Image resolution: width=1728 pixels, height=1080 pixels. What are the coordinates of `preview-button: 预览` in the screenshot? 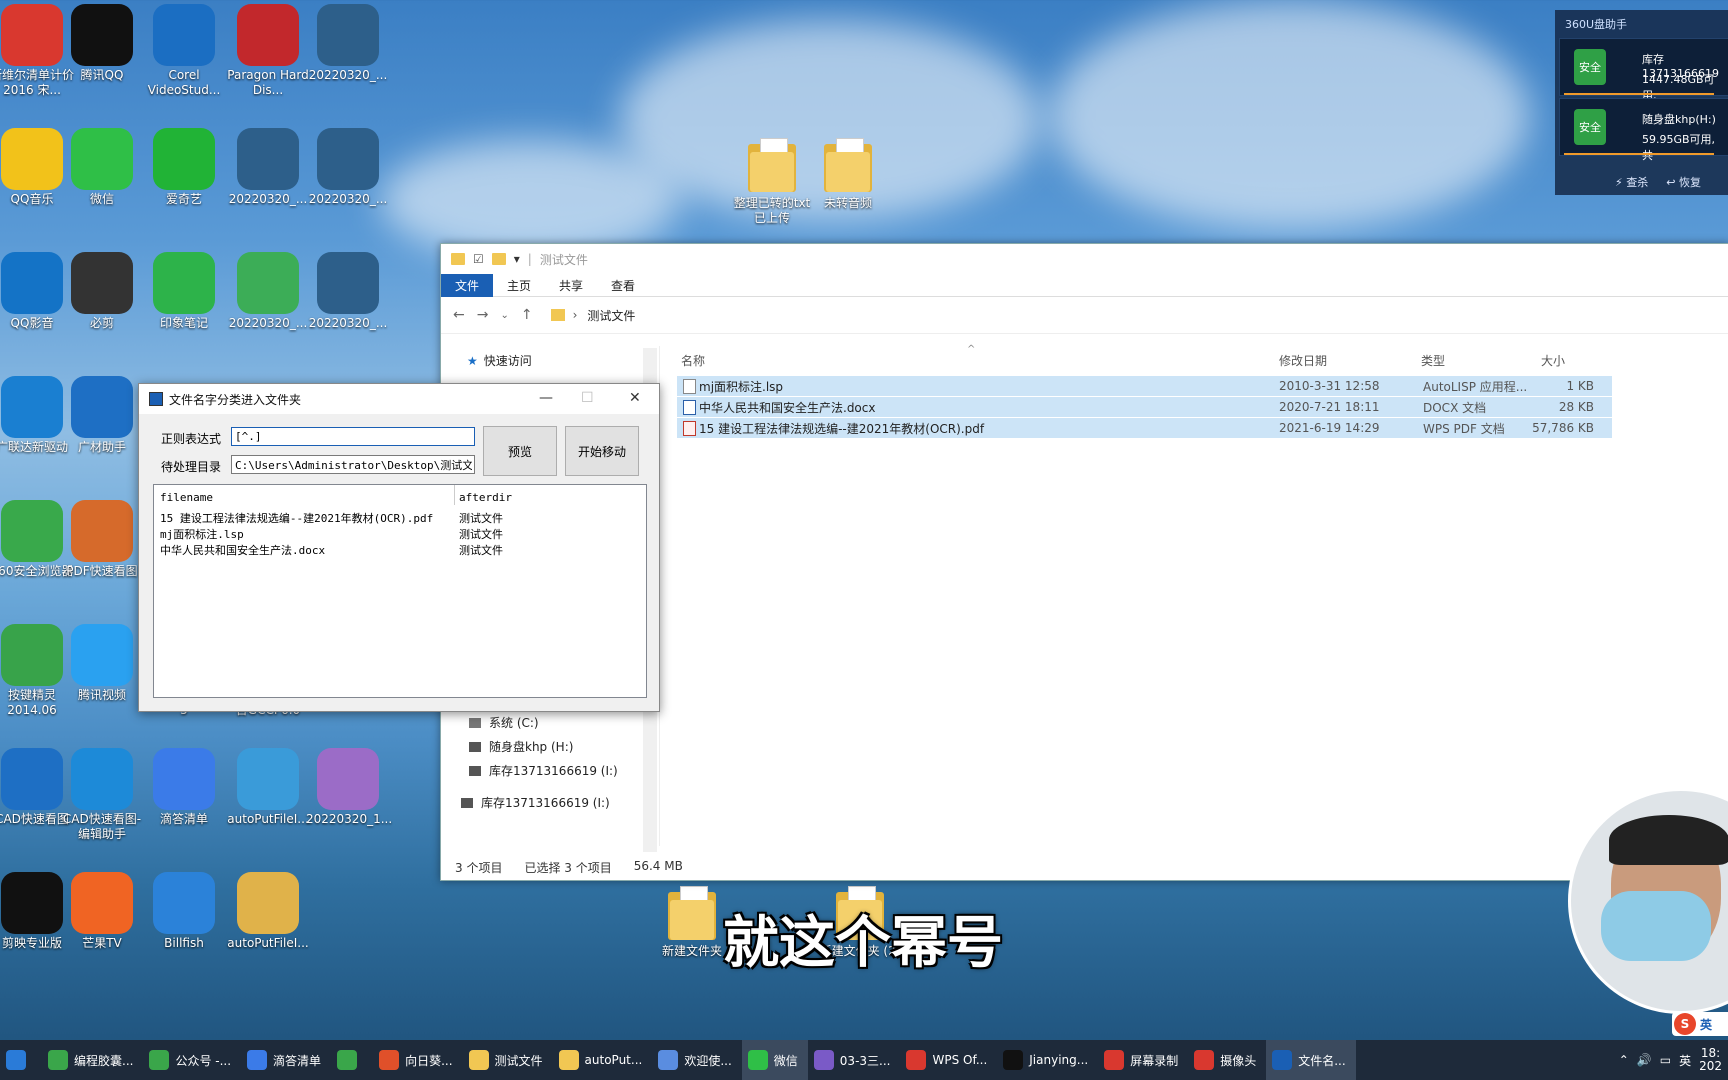 It's located at (520, 451).